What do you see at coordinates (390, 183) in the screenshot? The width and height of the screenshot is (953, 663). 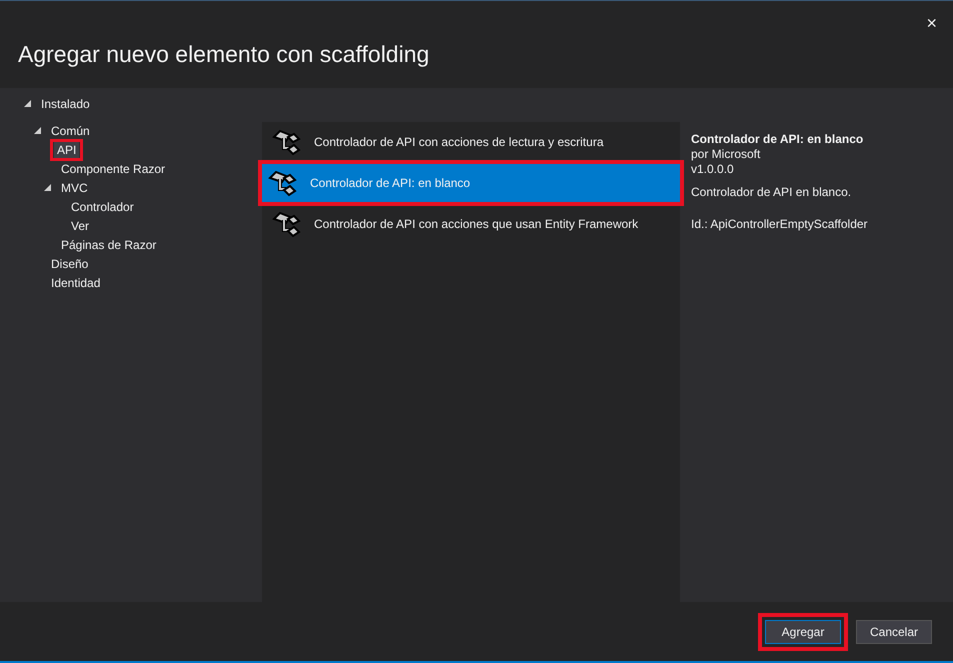 I see `template-name: Controlador de API: en blanco` at bounding box center [390, 183].